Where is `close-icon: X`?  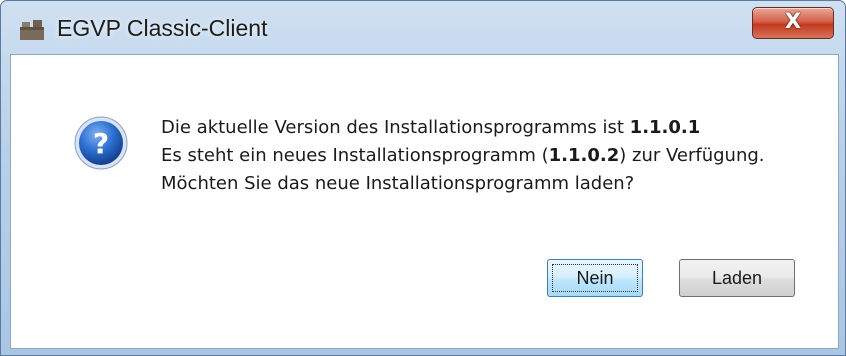 close-icon: X is located at coordinates (793, 21).